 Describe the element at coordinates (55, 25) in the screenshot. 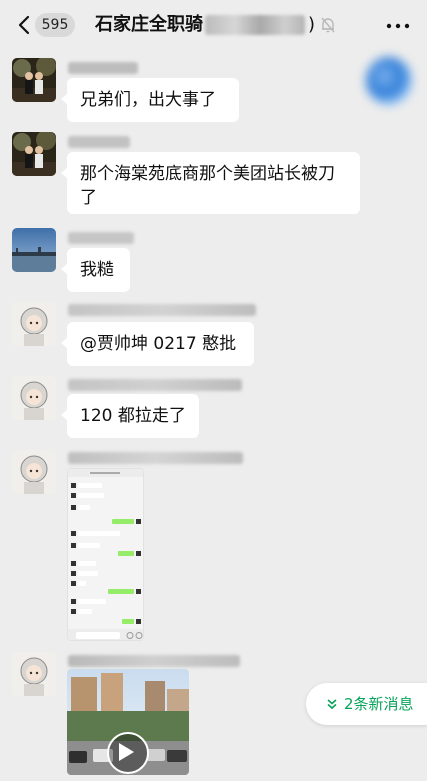

I see `unread-count-badge: 595` at that location.